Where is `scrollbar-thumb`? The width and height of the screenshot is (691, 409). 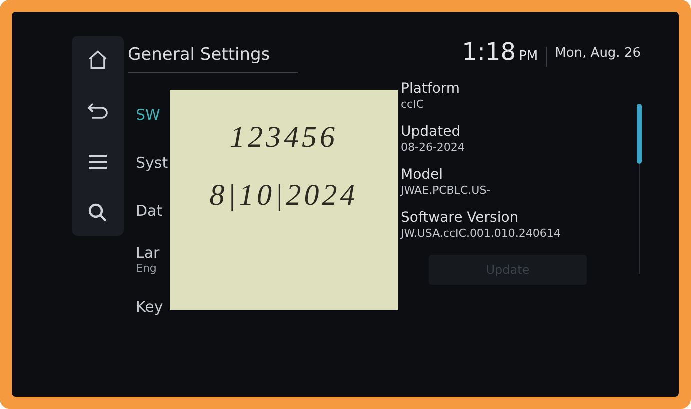 scrollbar-thumb is located at coordinates (639, 134).